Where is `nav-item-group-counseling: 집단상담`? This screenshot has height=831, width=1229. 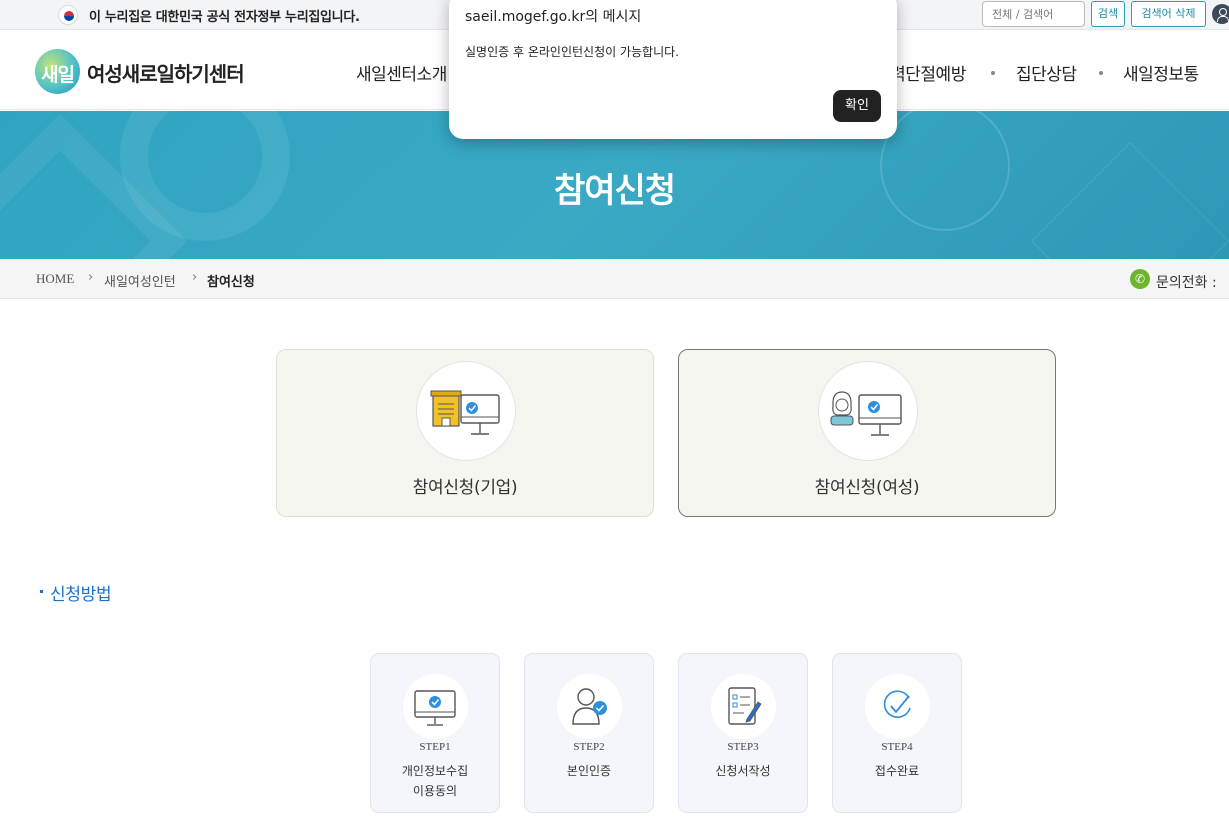
nav-item-group-counseling: 집단상담 is located at coordinates (1046, 72).